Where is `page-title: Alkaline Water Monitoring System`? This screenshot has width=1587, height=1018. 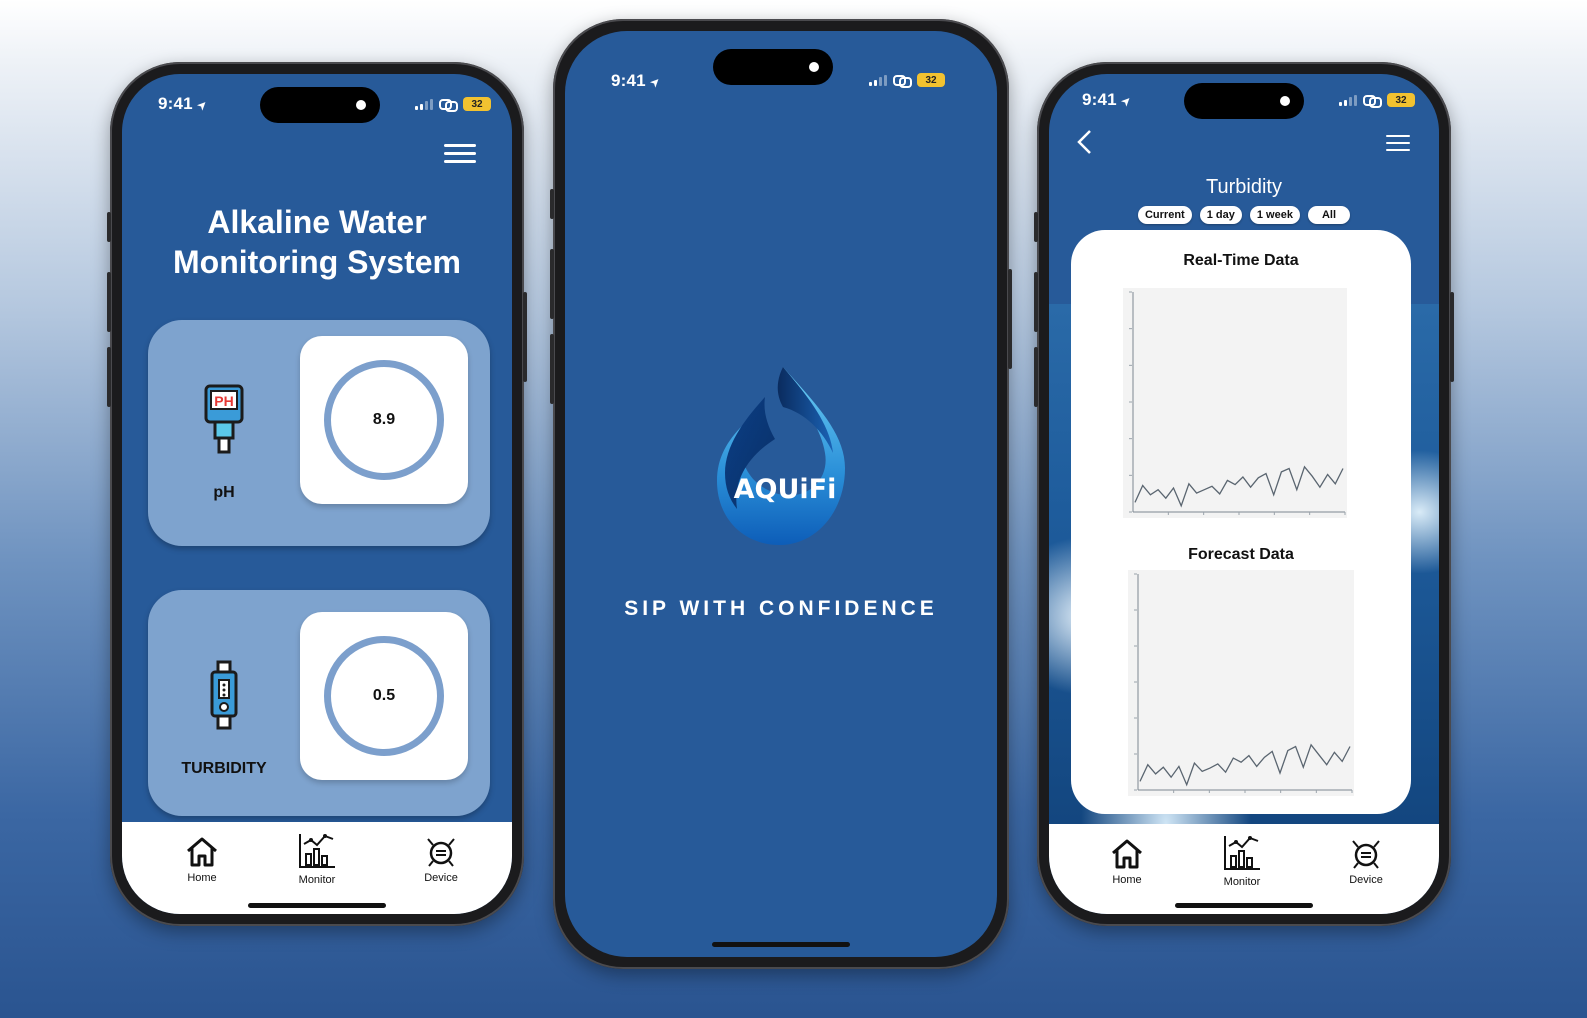 page-title: Alkaline Water Monitoring System is located at coordinates (316, 242).